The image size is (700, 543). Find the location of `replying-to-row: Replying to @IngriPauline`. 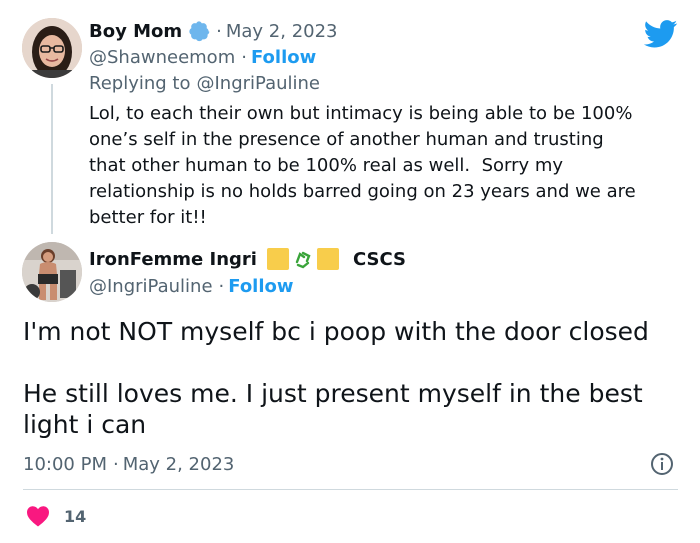

replying-to-row: Replying to @IngriPauline is located at coordinates (204, 83).